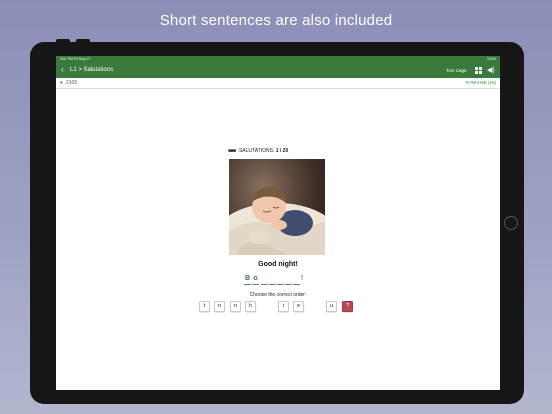 The height and width of the screenshot is (414, 552). I want to click on grid-menu-icon, so click(478, 70).